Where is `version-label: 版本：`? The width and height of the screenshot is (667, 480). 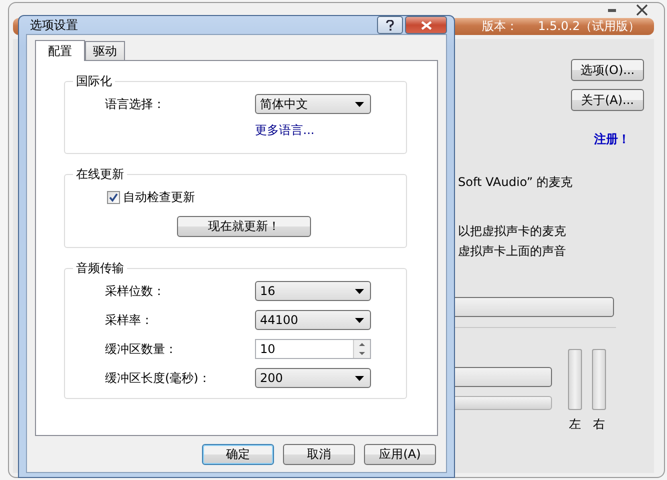 version-label: 版本： is located at coordinates (500, 26).